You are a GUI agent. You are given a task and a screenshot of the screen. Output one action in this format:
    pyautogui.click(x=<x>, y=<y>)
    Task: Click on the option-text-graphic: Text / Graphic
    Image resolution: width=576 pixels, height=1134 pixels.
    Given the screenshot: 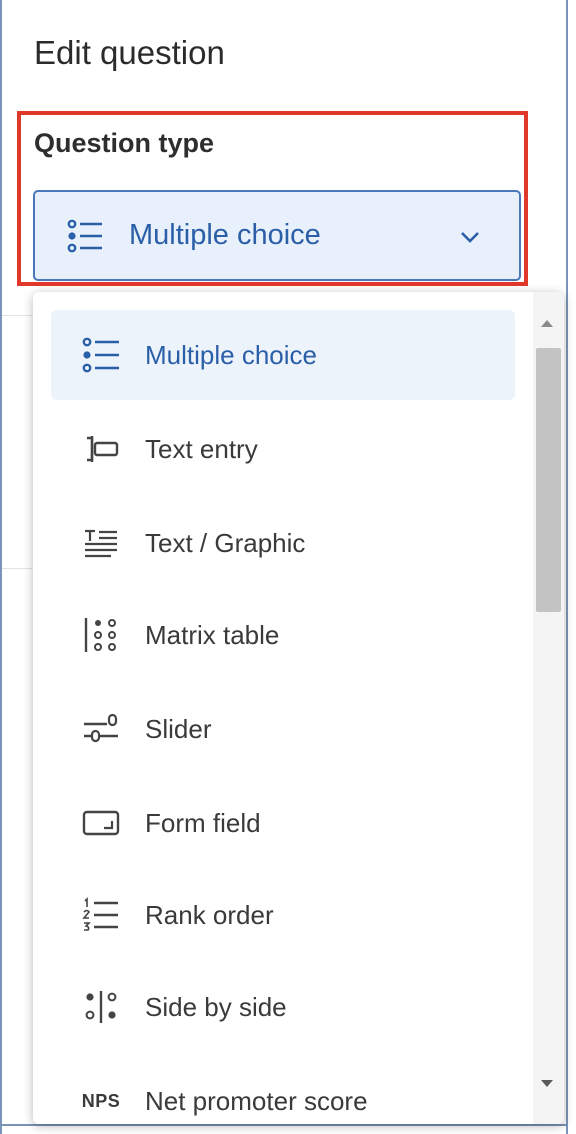 What is the action you would take?
    pyautogui.click(x=283, y=543)
    